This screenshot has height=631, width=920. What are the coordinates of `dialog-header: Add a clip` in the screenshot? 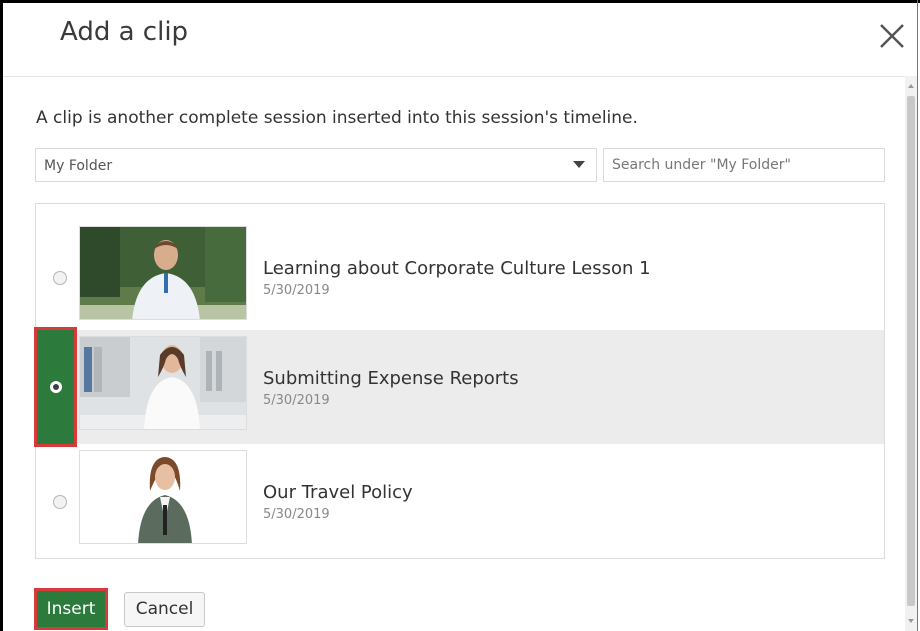 It's located at (459, 40).